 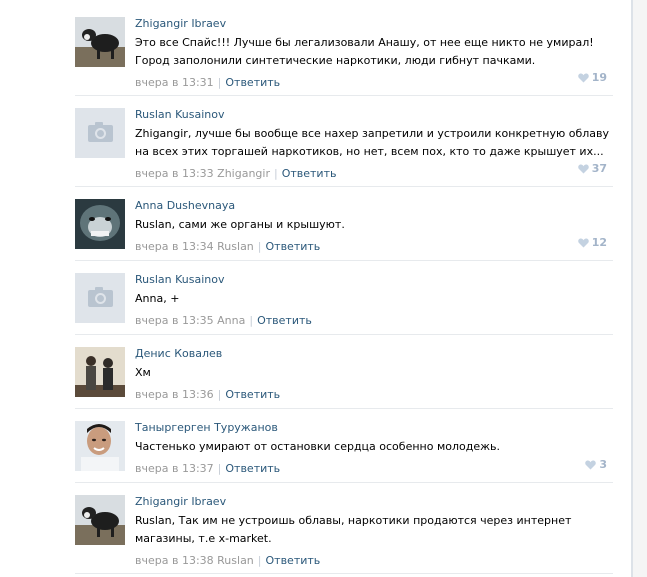 I want to click on comment-body: Денис Ковалев Хм вчера в 13:36 | Ответить, so click(x=372, y=374).